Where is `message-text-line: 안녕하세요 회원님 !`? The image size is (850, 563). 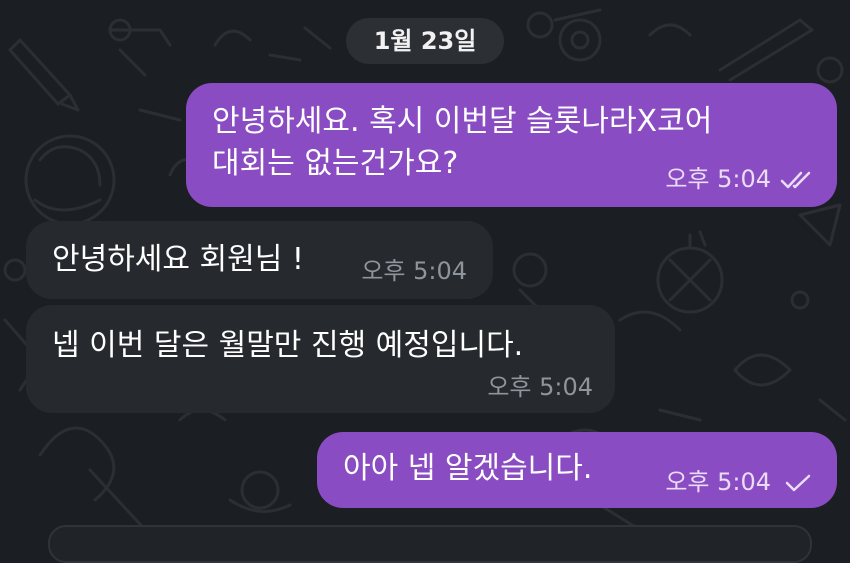
message-text-line: 안녕하세요 회원님 ! is located at coordinates (178, 259).